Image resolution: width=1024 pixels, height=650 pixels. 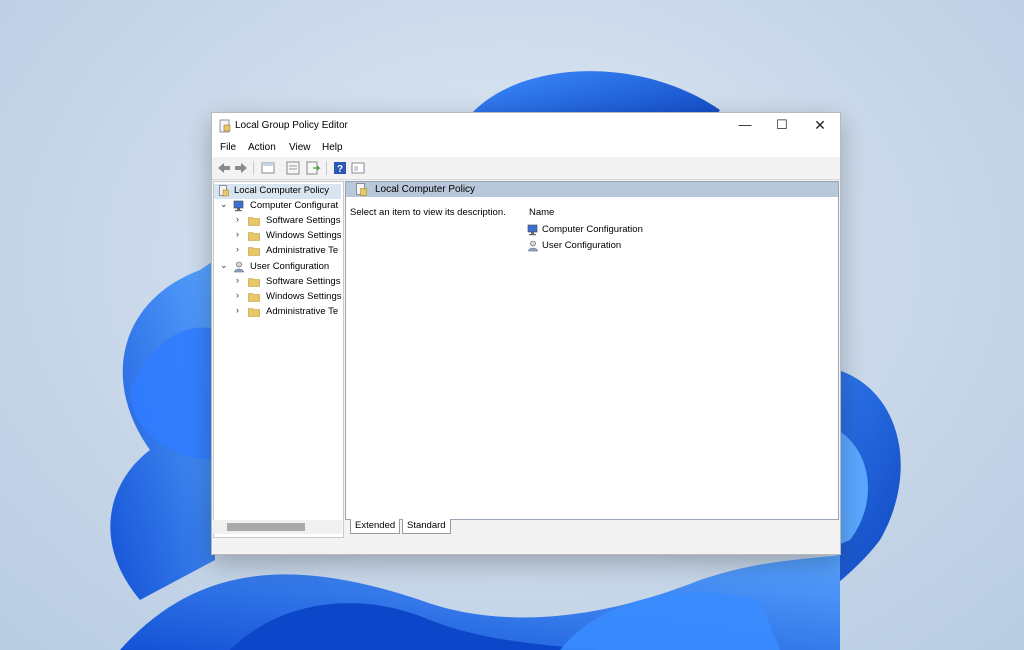 I want to click on properties-icon, so click(x=358, y=168).